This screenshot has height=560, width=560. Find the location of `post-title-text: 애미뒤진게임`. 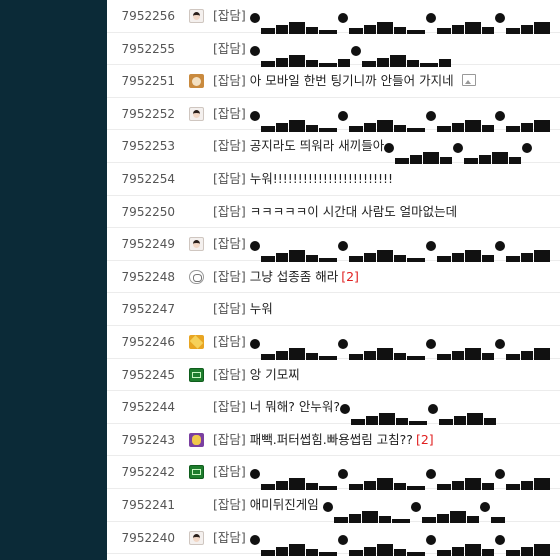

post-title-text: 애미뒤진게임 is located at coordinates (286, 504).